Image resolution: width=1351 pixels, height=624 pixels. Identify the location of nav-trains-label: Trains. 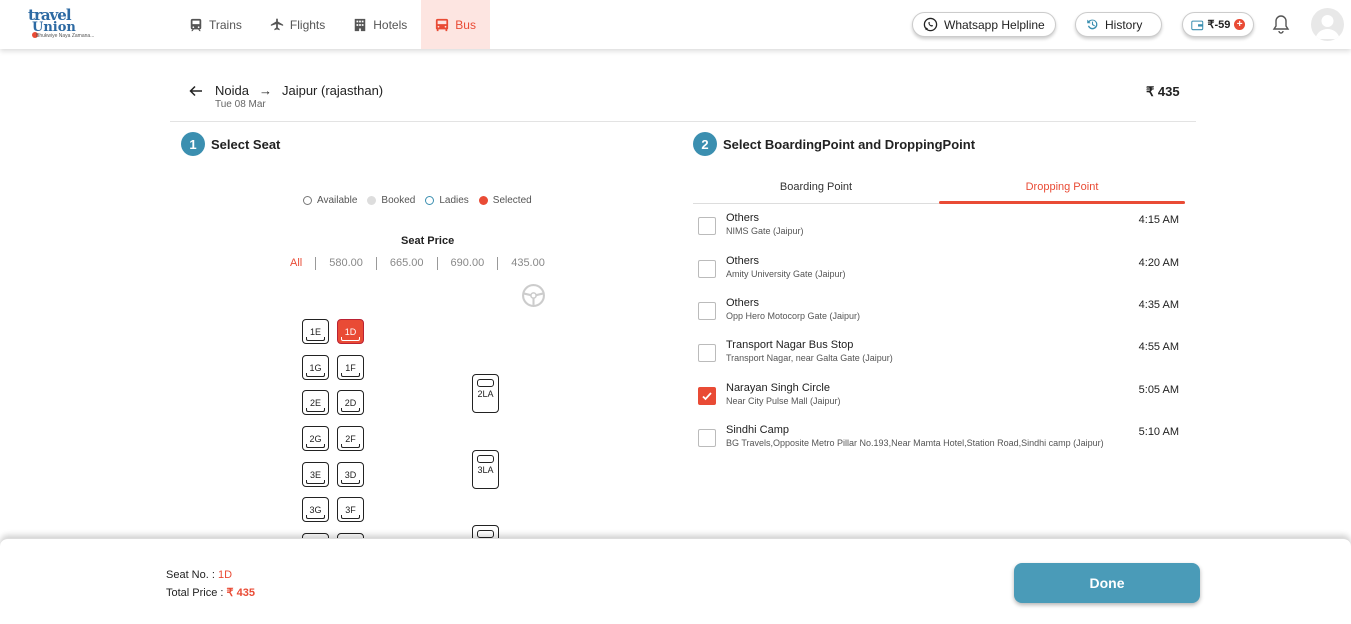
(225, 24).